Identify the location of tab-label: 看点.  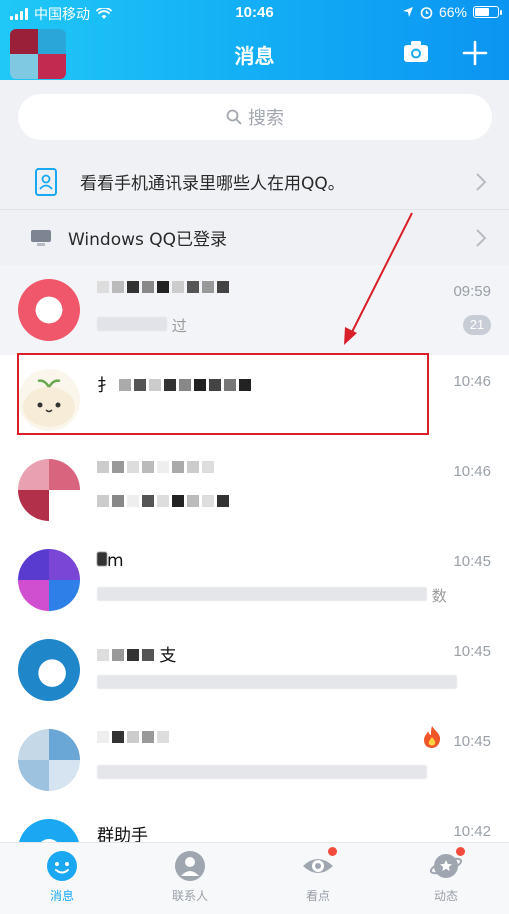
(317, 896).